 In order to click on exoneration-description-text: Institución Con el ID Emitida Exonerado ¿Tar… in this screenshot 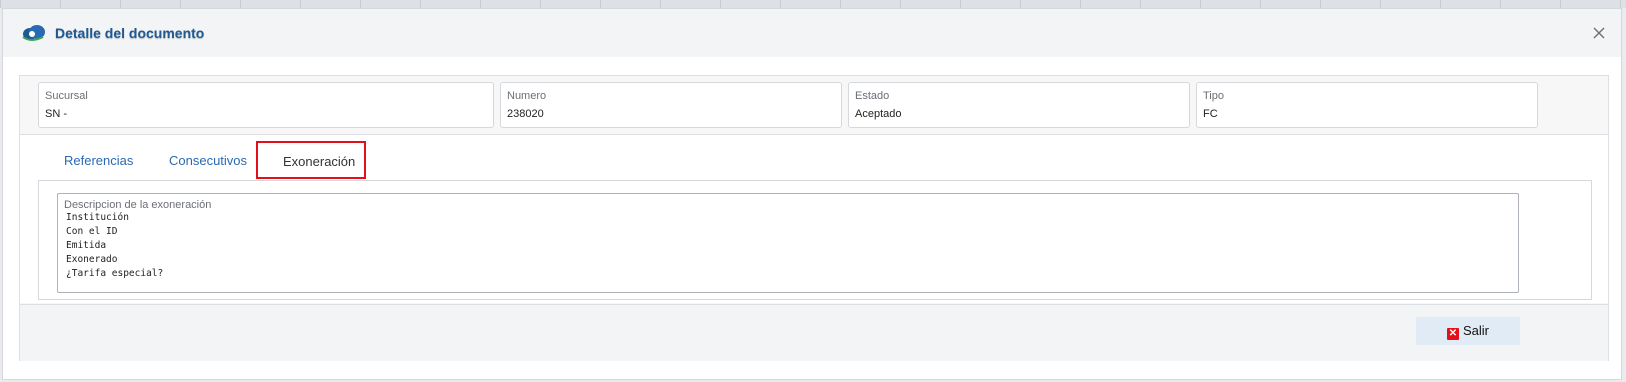, I will do `click(114, 246)`.